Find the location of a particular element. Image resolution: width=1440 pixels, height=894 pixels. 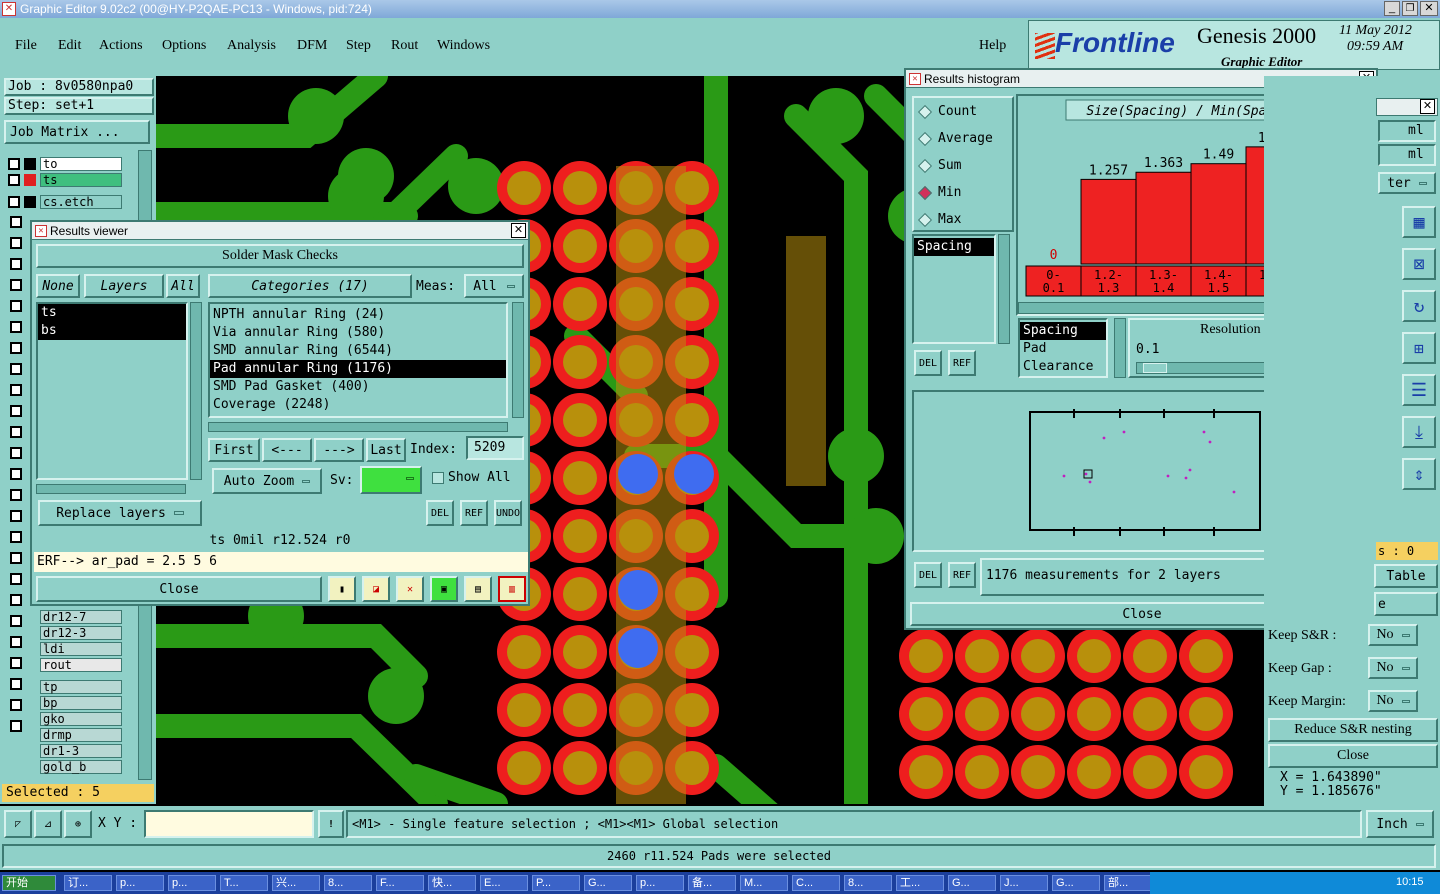

layers-none-button: None is located at coordinates (58, 286).